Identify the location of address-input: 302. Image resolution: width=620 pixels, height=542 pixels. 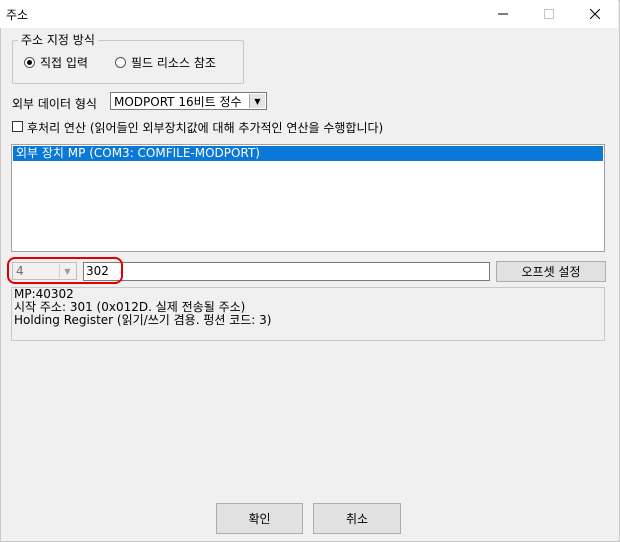
(286, 271).